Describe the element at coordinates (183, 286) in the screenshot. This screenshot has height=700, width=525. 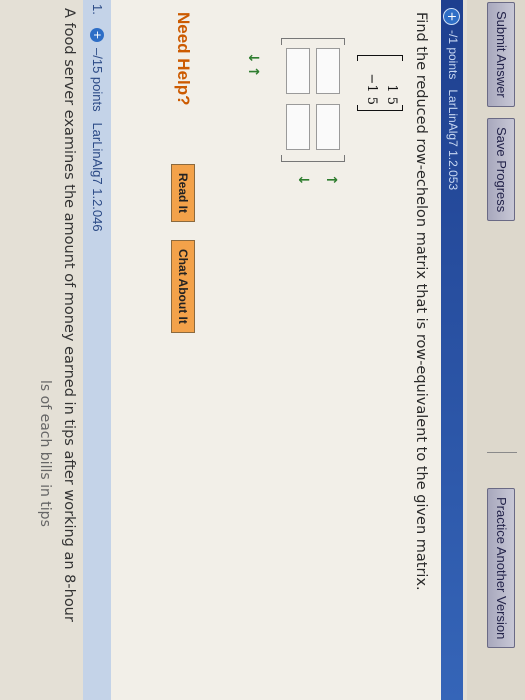
I see `chat-about-it-button: Chat About It` at that location.